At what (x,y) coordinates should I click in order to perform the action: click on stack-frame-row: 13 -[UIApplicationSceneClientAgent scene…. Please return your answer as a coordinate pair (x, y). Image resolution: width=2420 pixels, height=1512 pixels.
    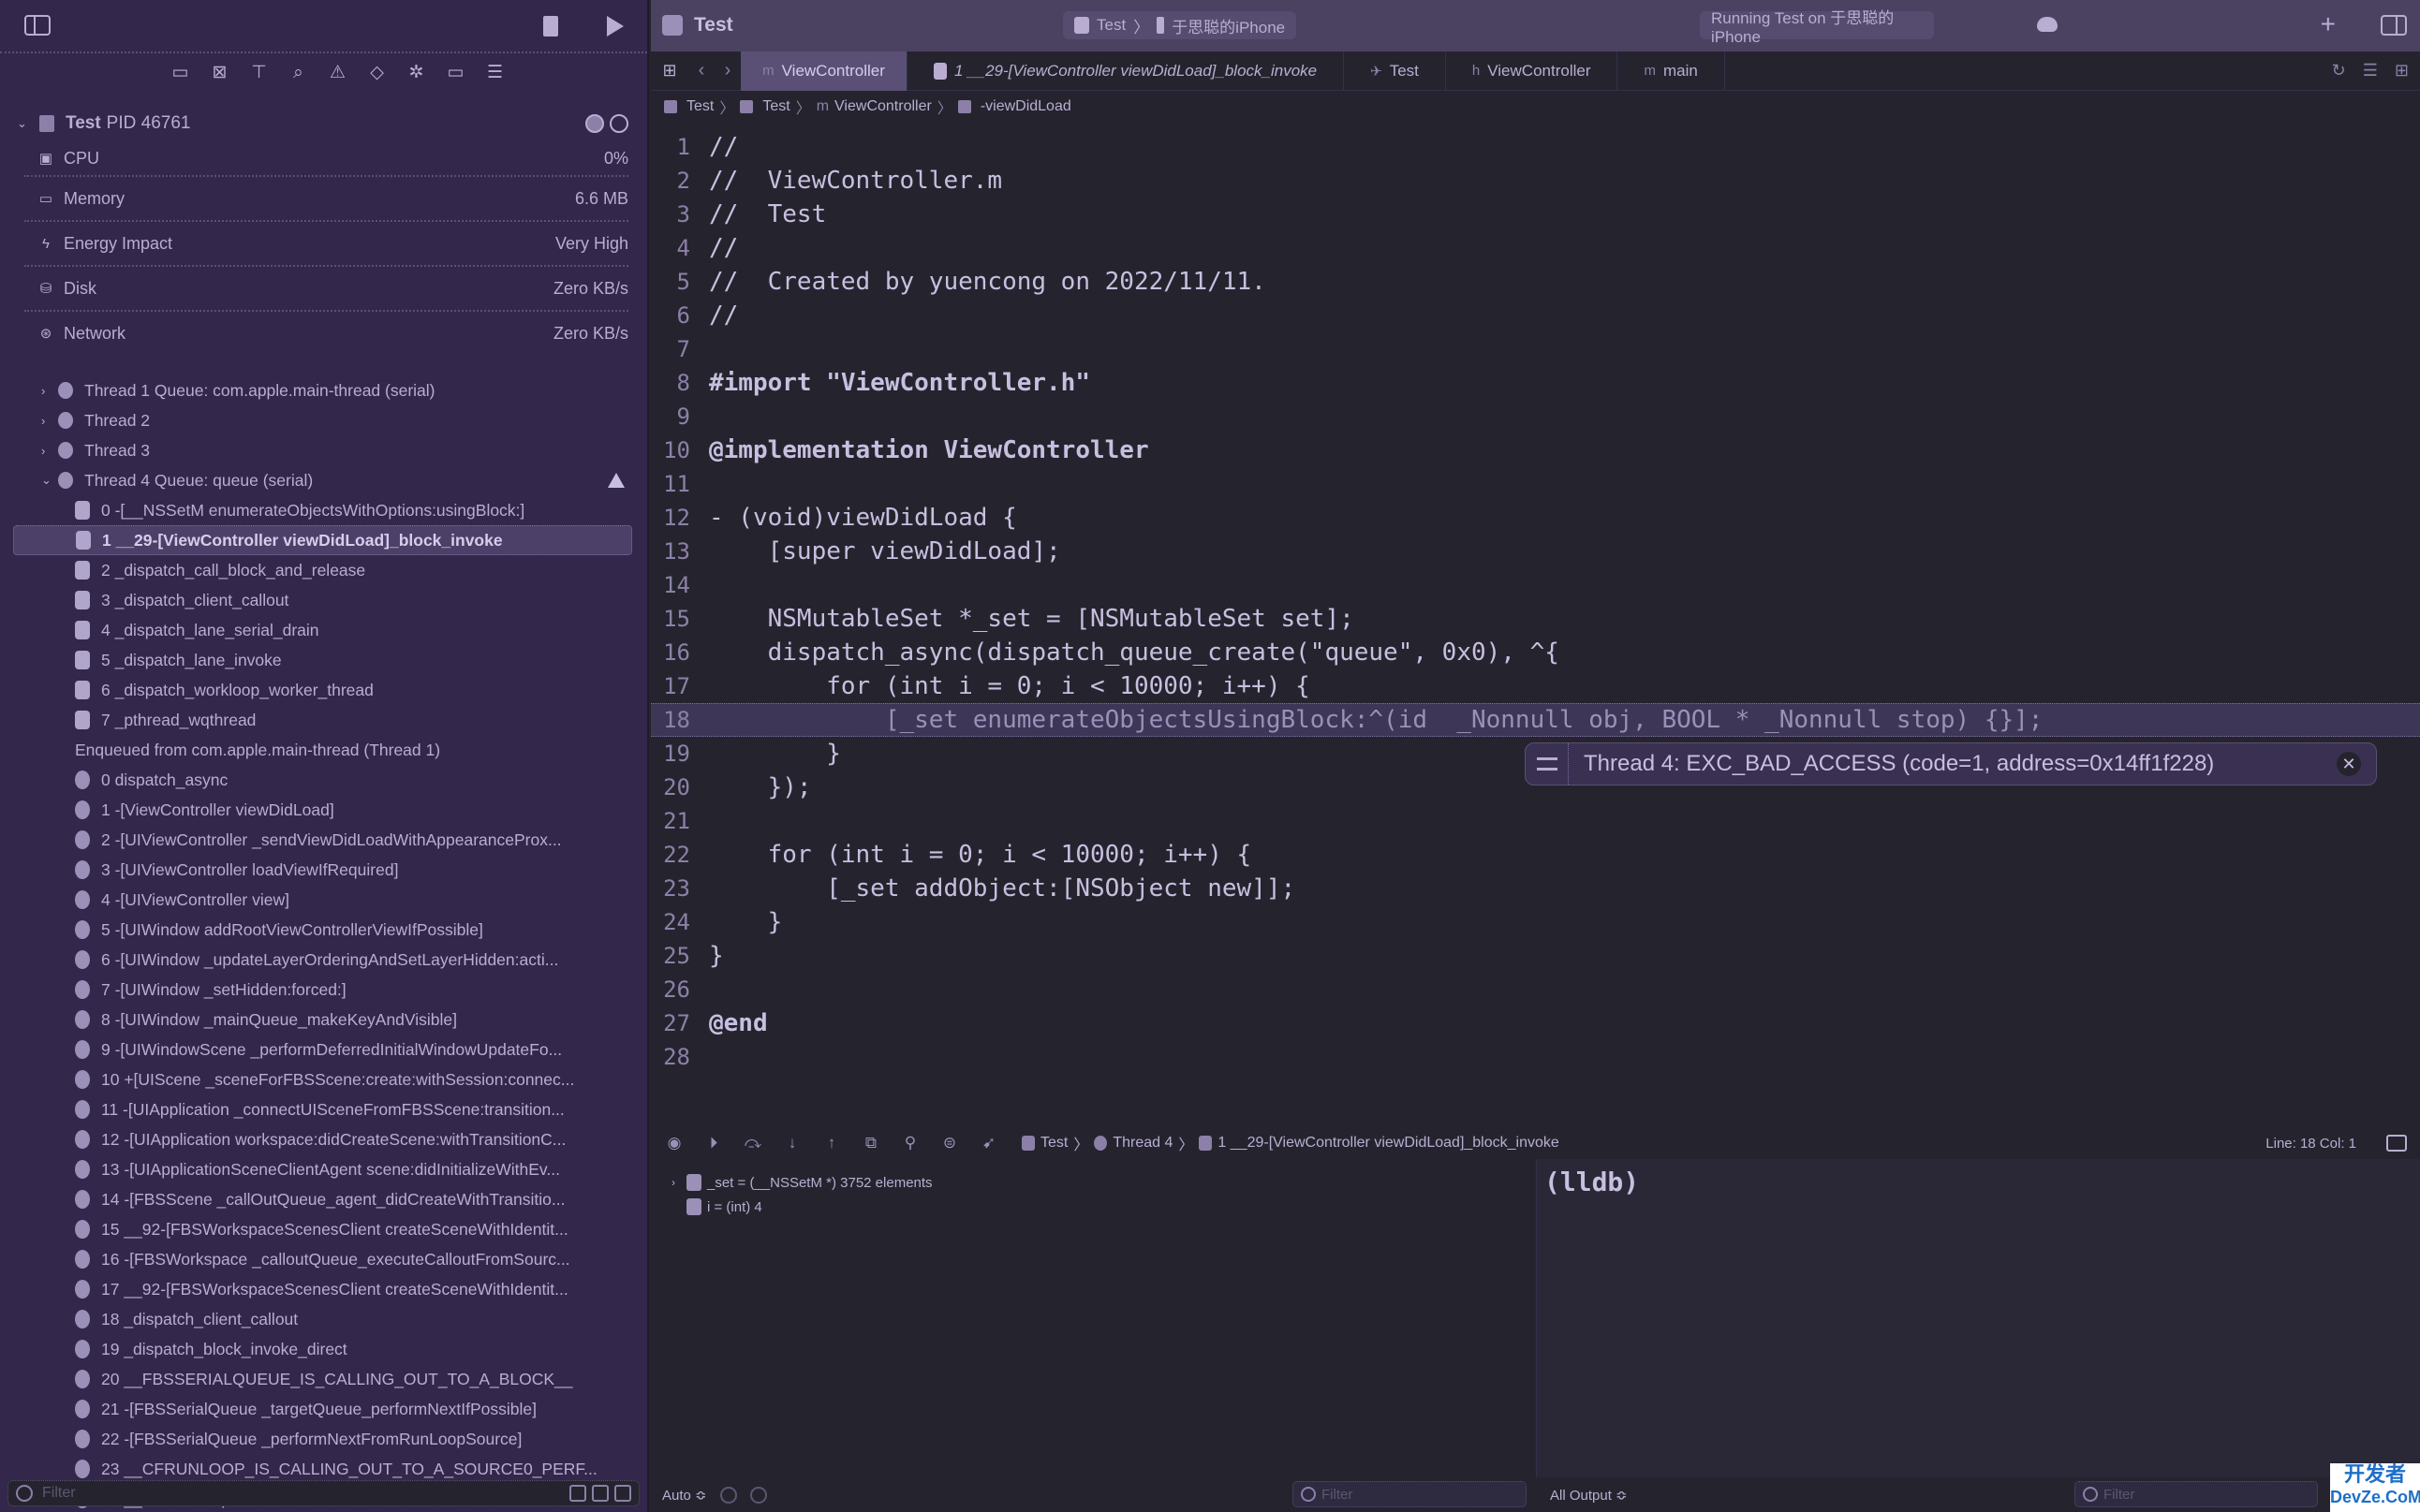
    Looking at the image, I should click on (323, 1169).